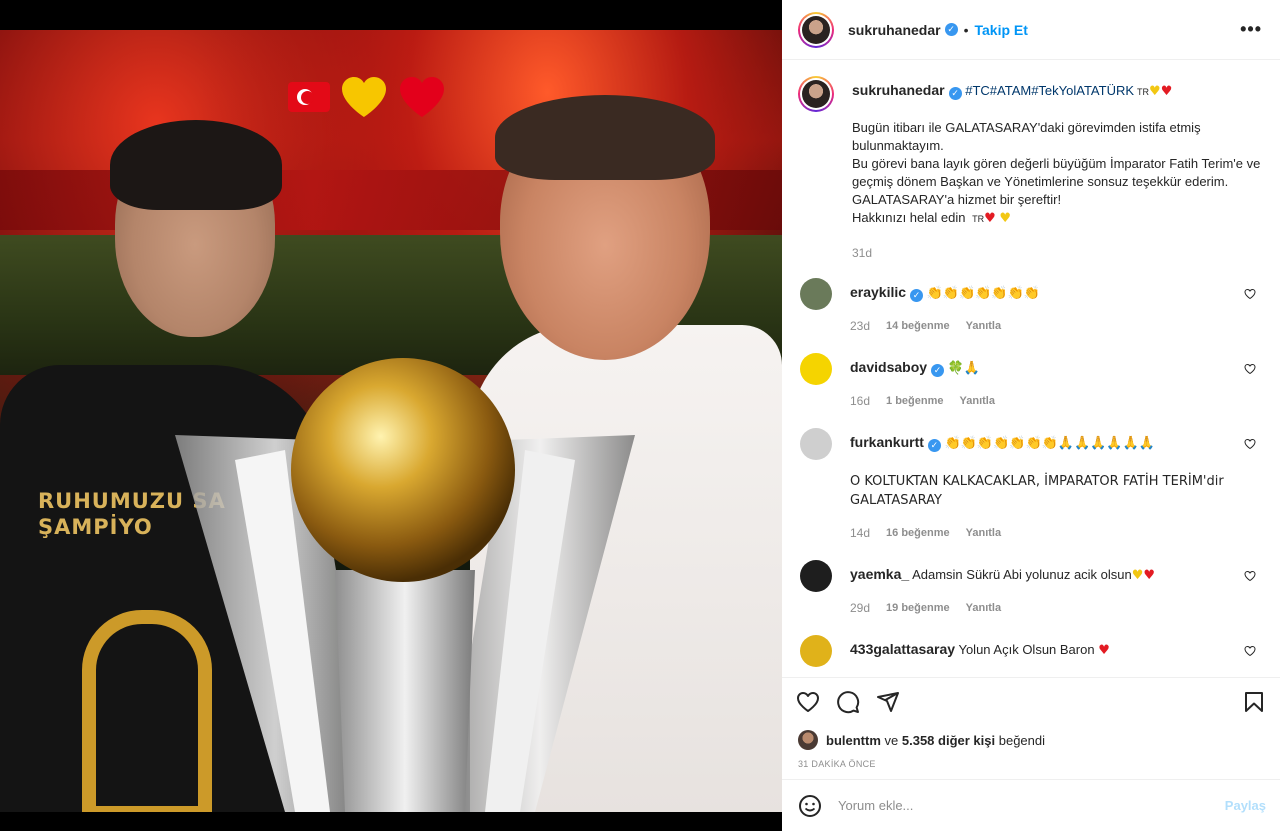 The image size is (1280, 831). I want to click on person-right-hair, so click(605, 137).